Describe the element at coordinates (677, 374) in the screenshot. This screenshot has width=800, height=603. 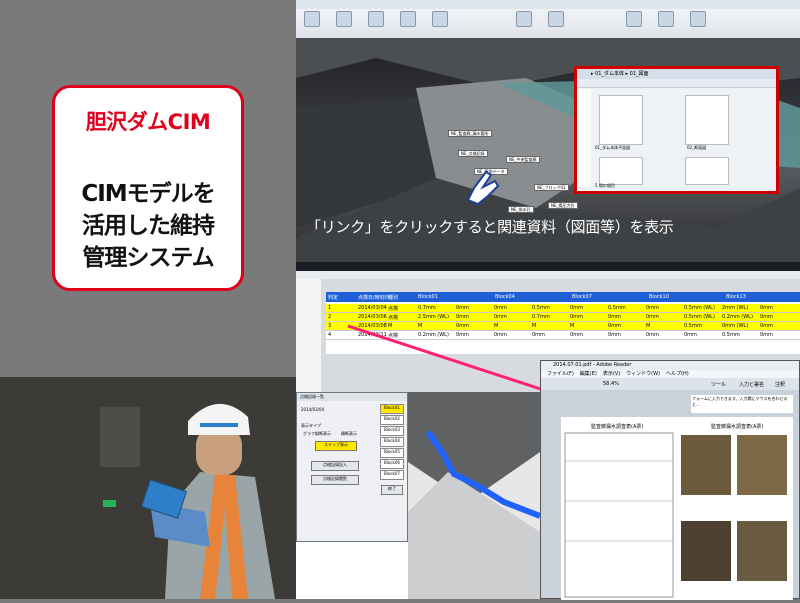
I see `menu-help: ヘルプ(H)` at that location.